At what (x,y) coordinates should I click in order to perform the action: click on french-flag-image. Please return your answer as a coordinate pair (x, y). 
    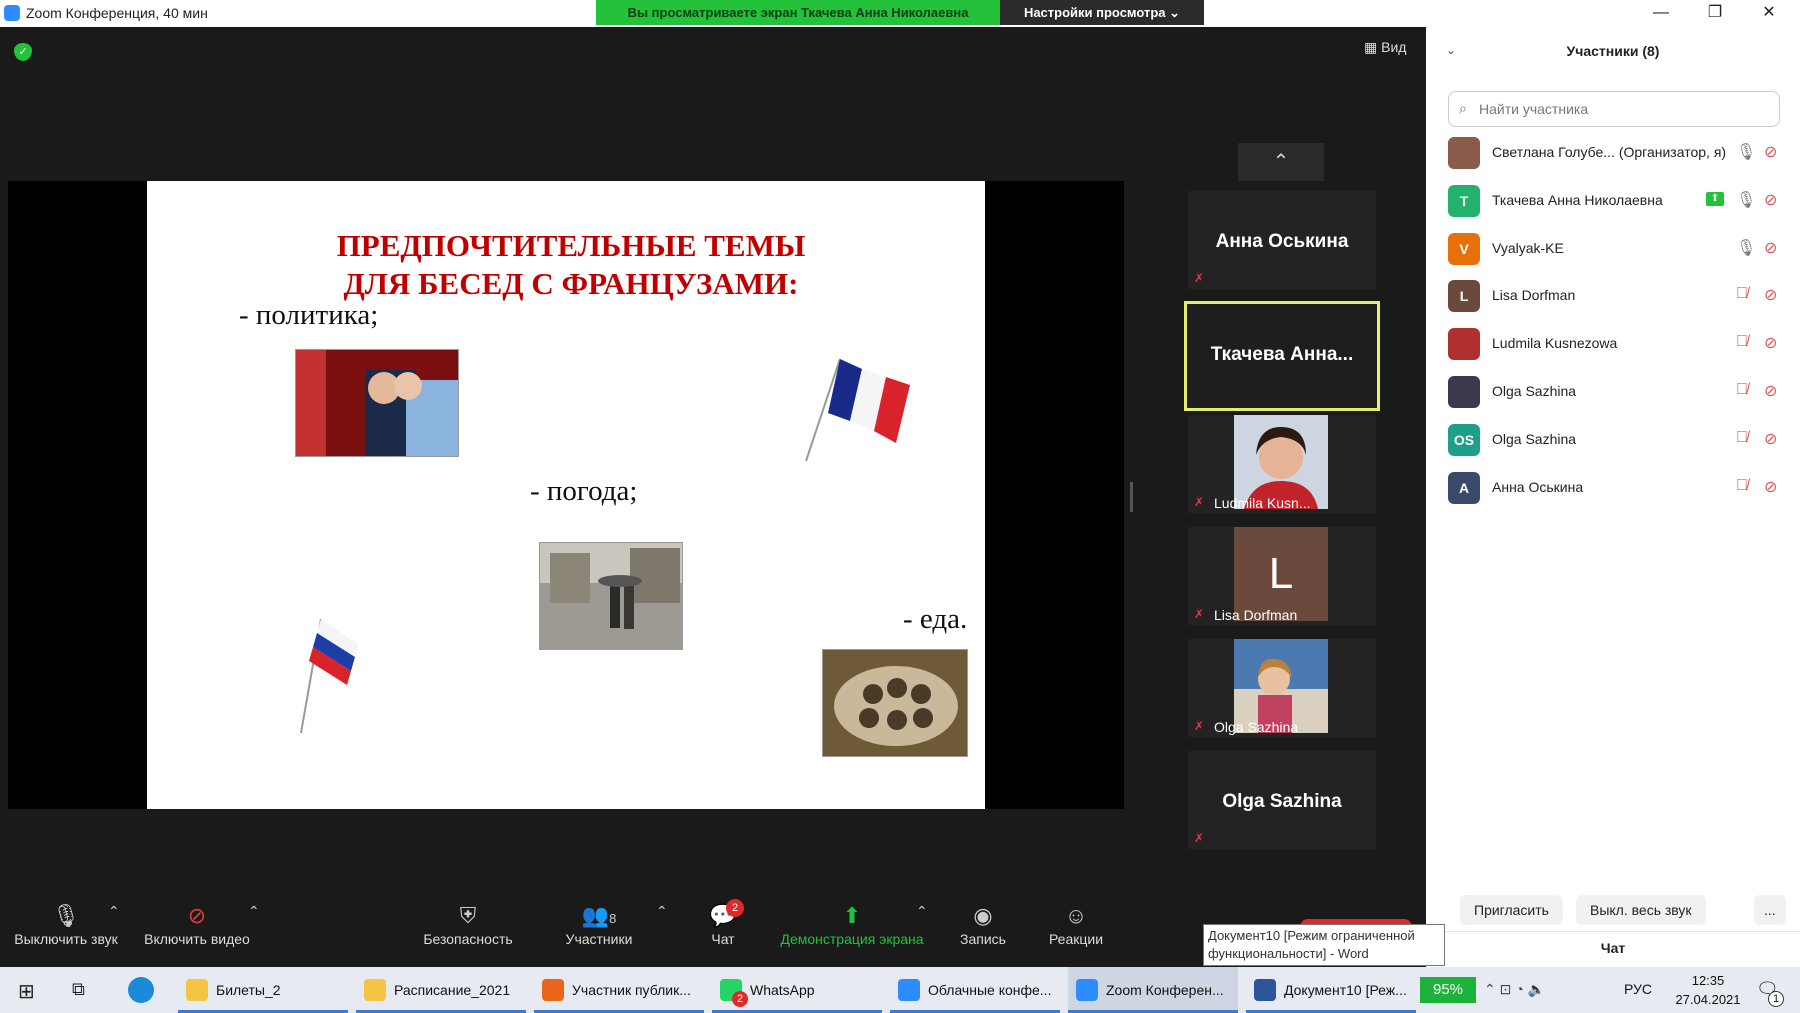
    Looking at the image, I should click on (857, 410).